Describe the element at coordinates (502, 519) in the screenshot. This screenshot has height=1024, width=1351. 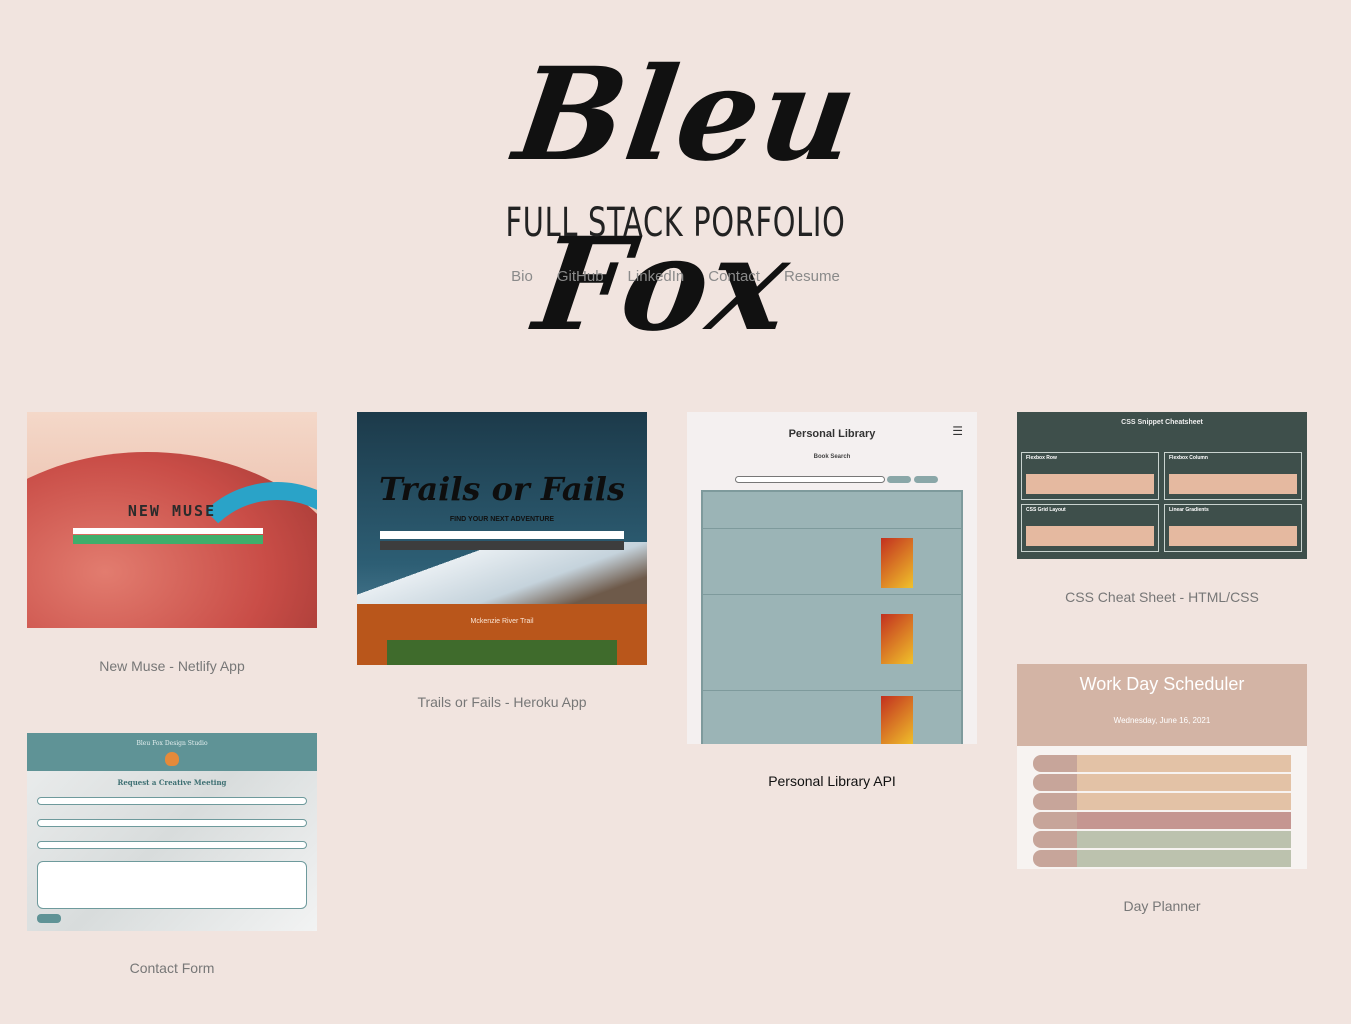
I see `thumb-tagline: FIND YOUR NEXT ADVENTURE` at that location.